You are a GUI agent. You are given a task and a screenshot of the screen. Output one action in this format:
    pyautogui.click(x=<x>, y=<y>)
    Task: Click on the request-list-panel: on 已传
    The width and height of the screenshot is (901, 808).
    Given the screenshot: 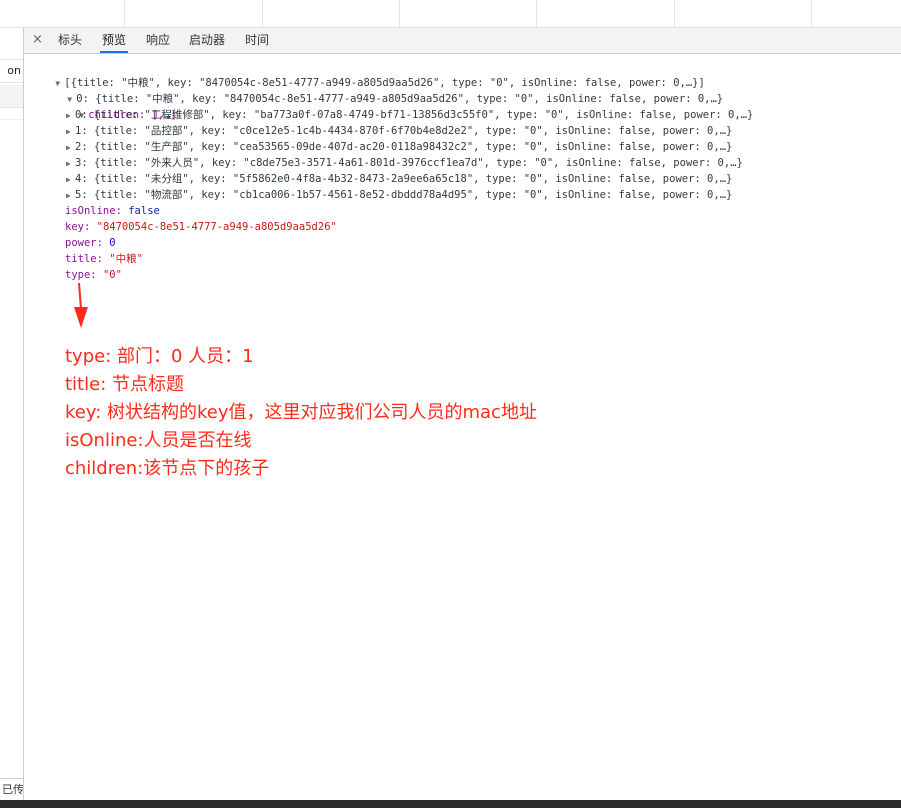 What is the action you would take?
    pyautogui.click(x=12, y=414)
    